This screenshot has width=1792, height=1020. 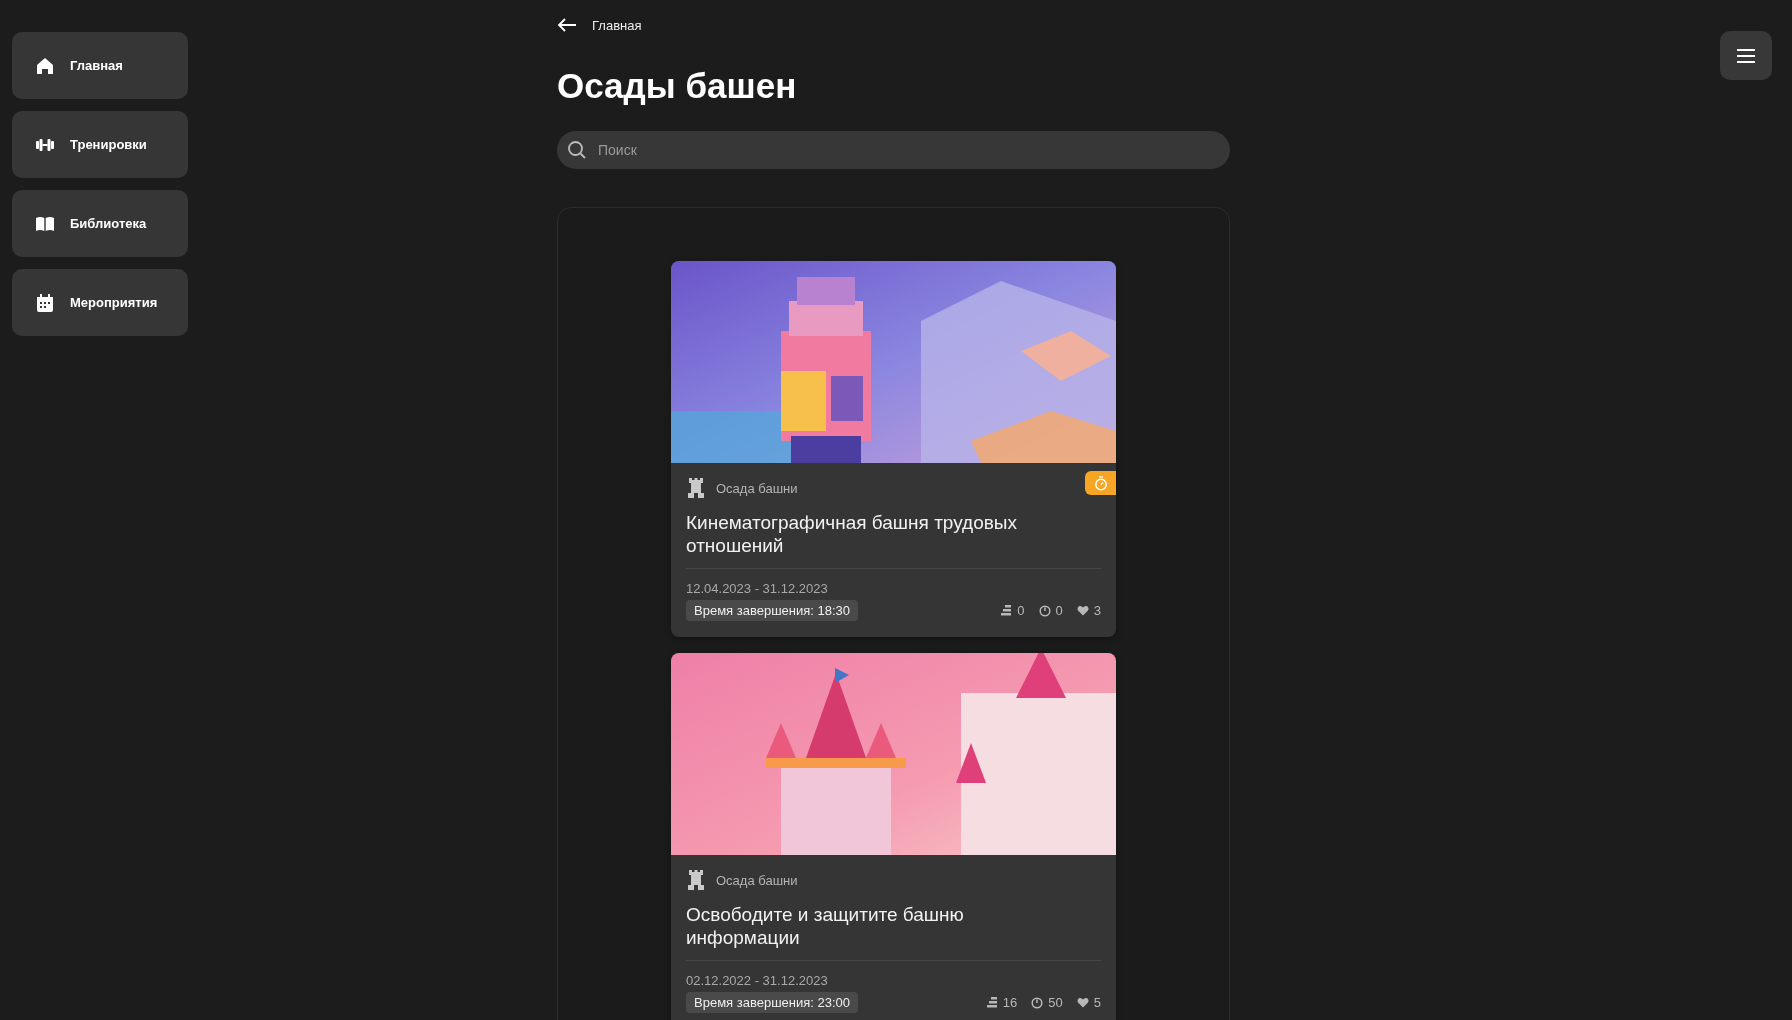 What do you see at coordinates (100, 302) in the screenshot?
I see `nav-item: Мероприятия` at bounding box center [100, 302].